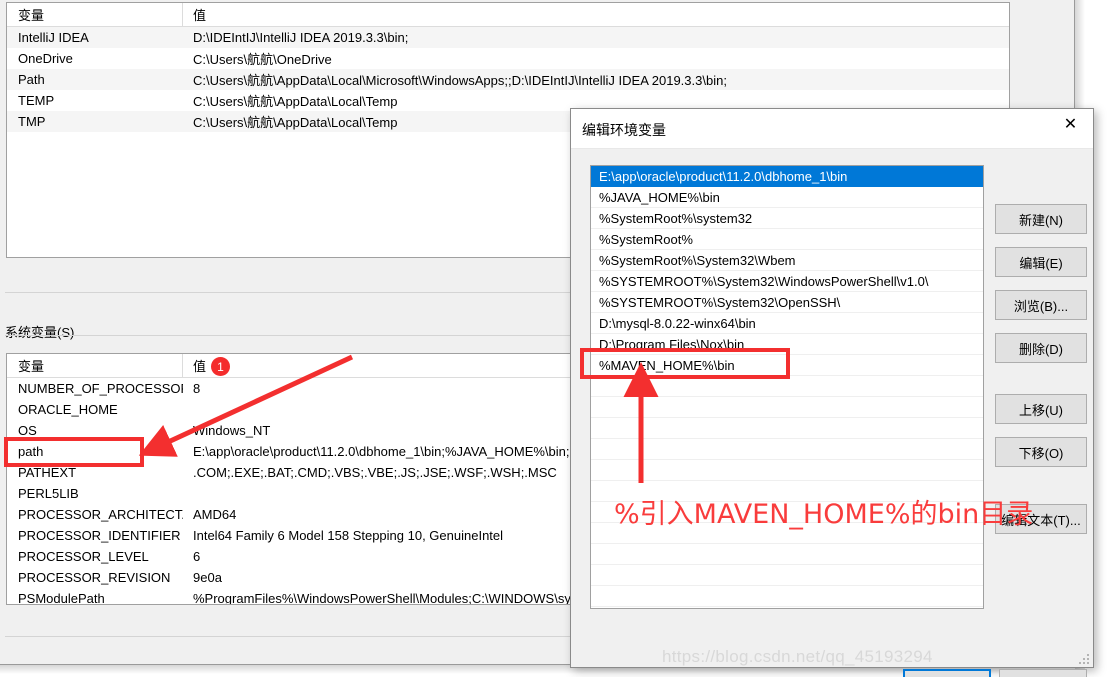  I want to click on variable-name-cell: PROCESSOR_IDENTIFIER, so click(99, 535).